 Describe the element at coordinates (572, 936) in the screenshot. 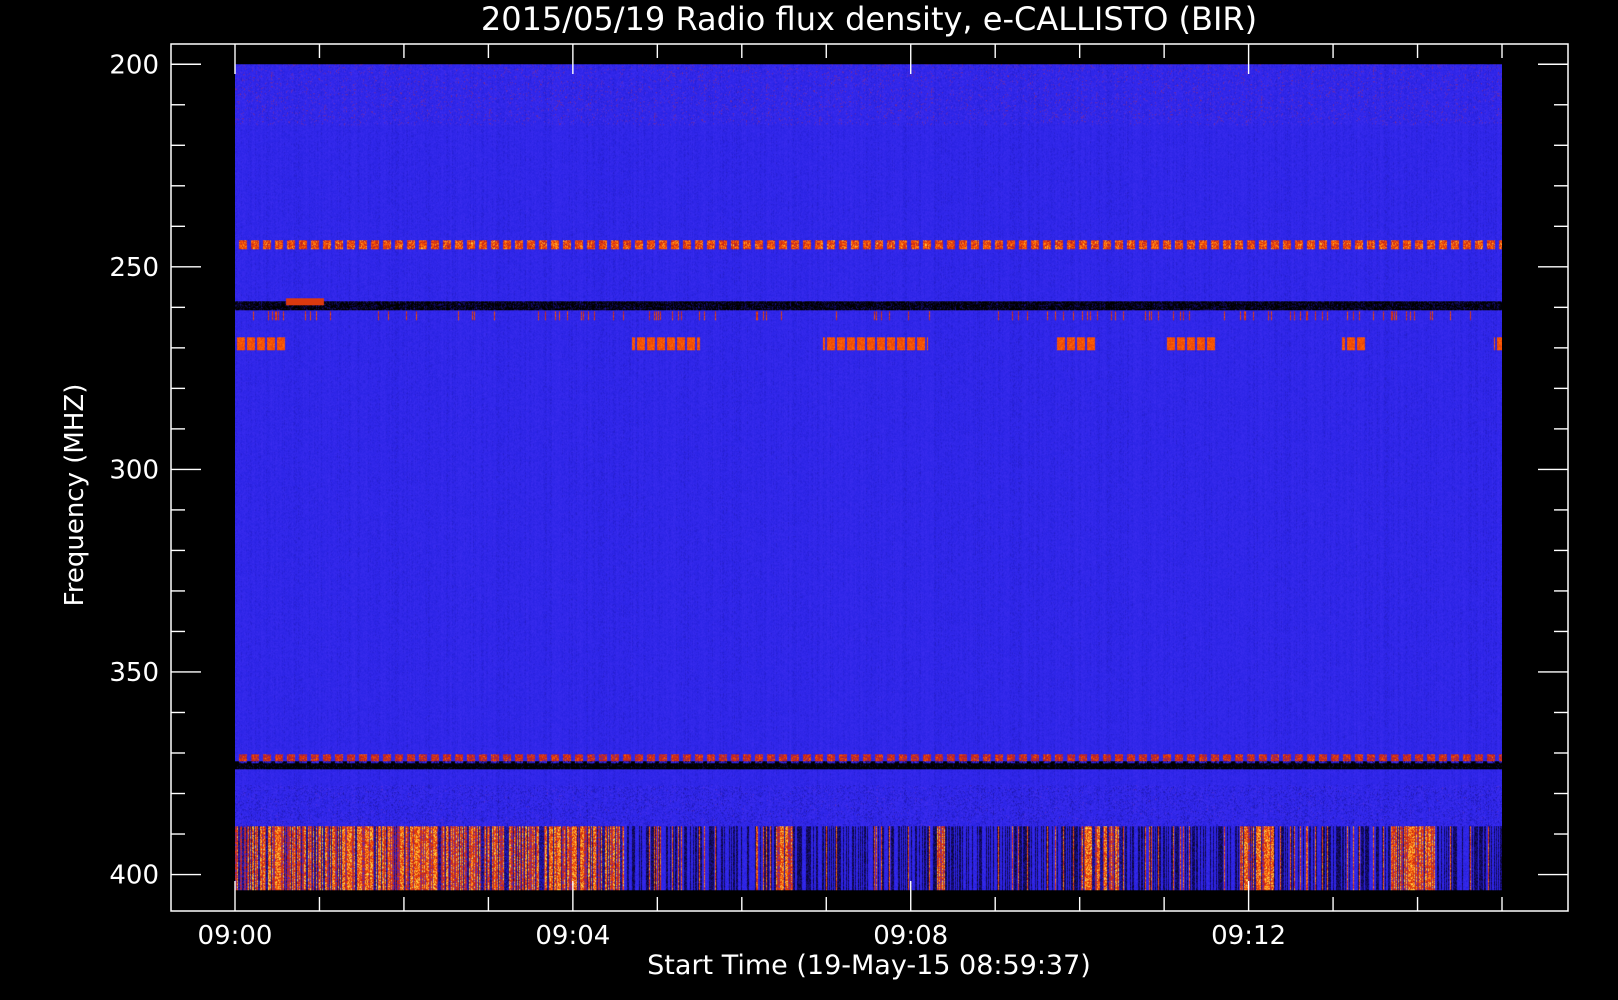

I see `x-tick-label: 09:04` at that location.